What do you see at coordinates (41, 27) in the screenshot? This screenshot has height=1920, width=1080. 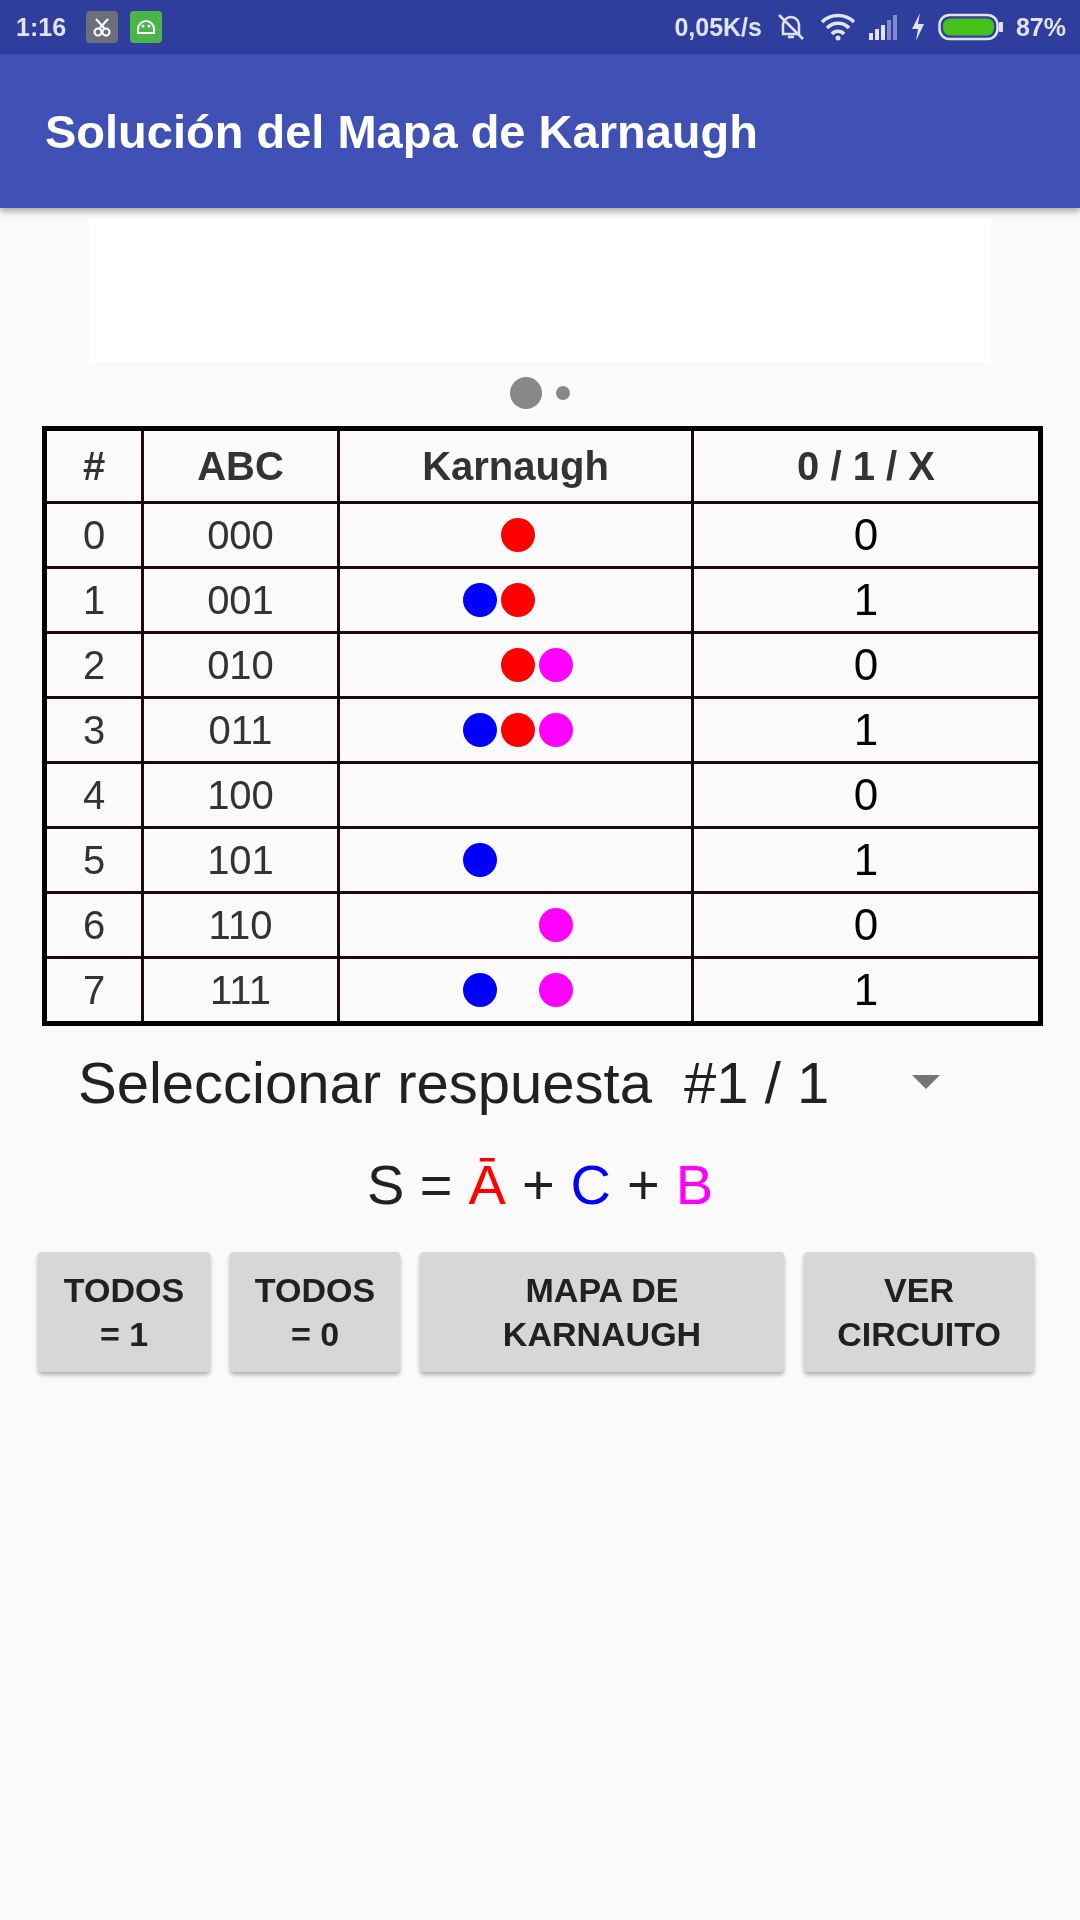 I see `clock: 1:16` at bounding box center [41, 27].